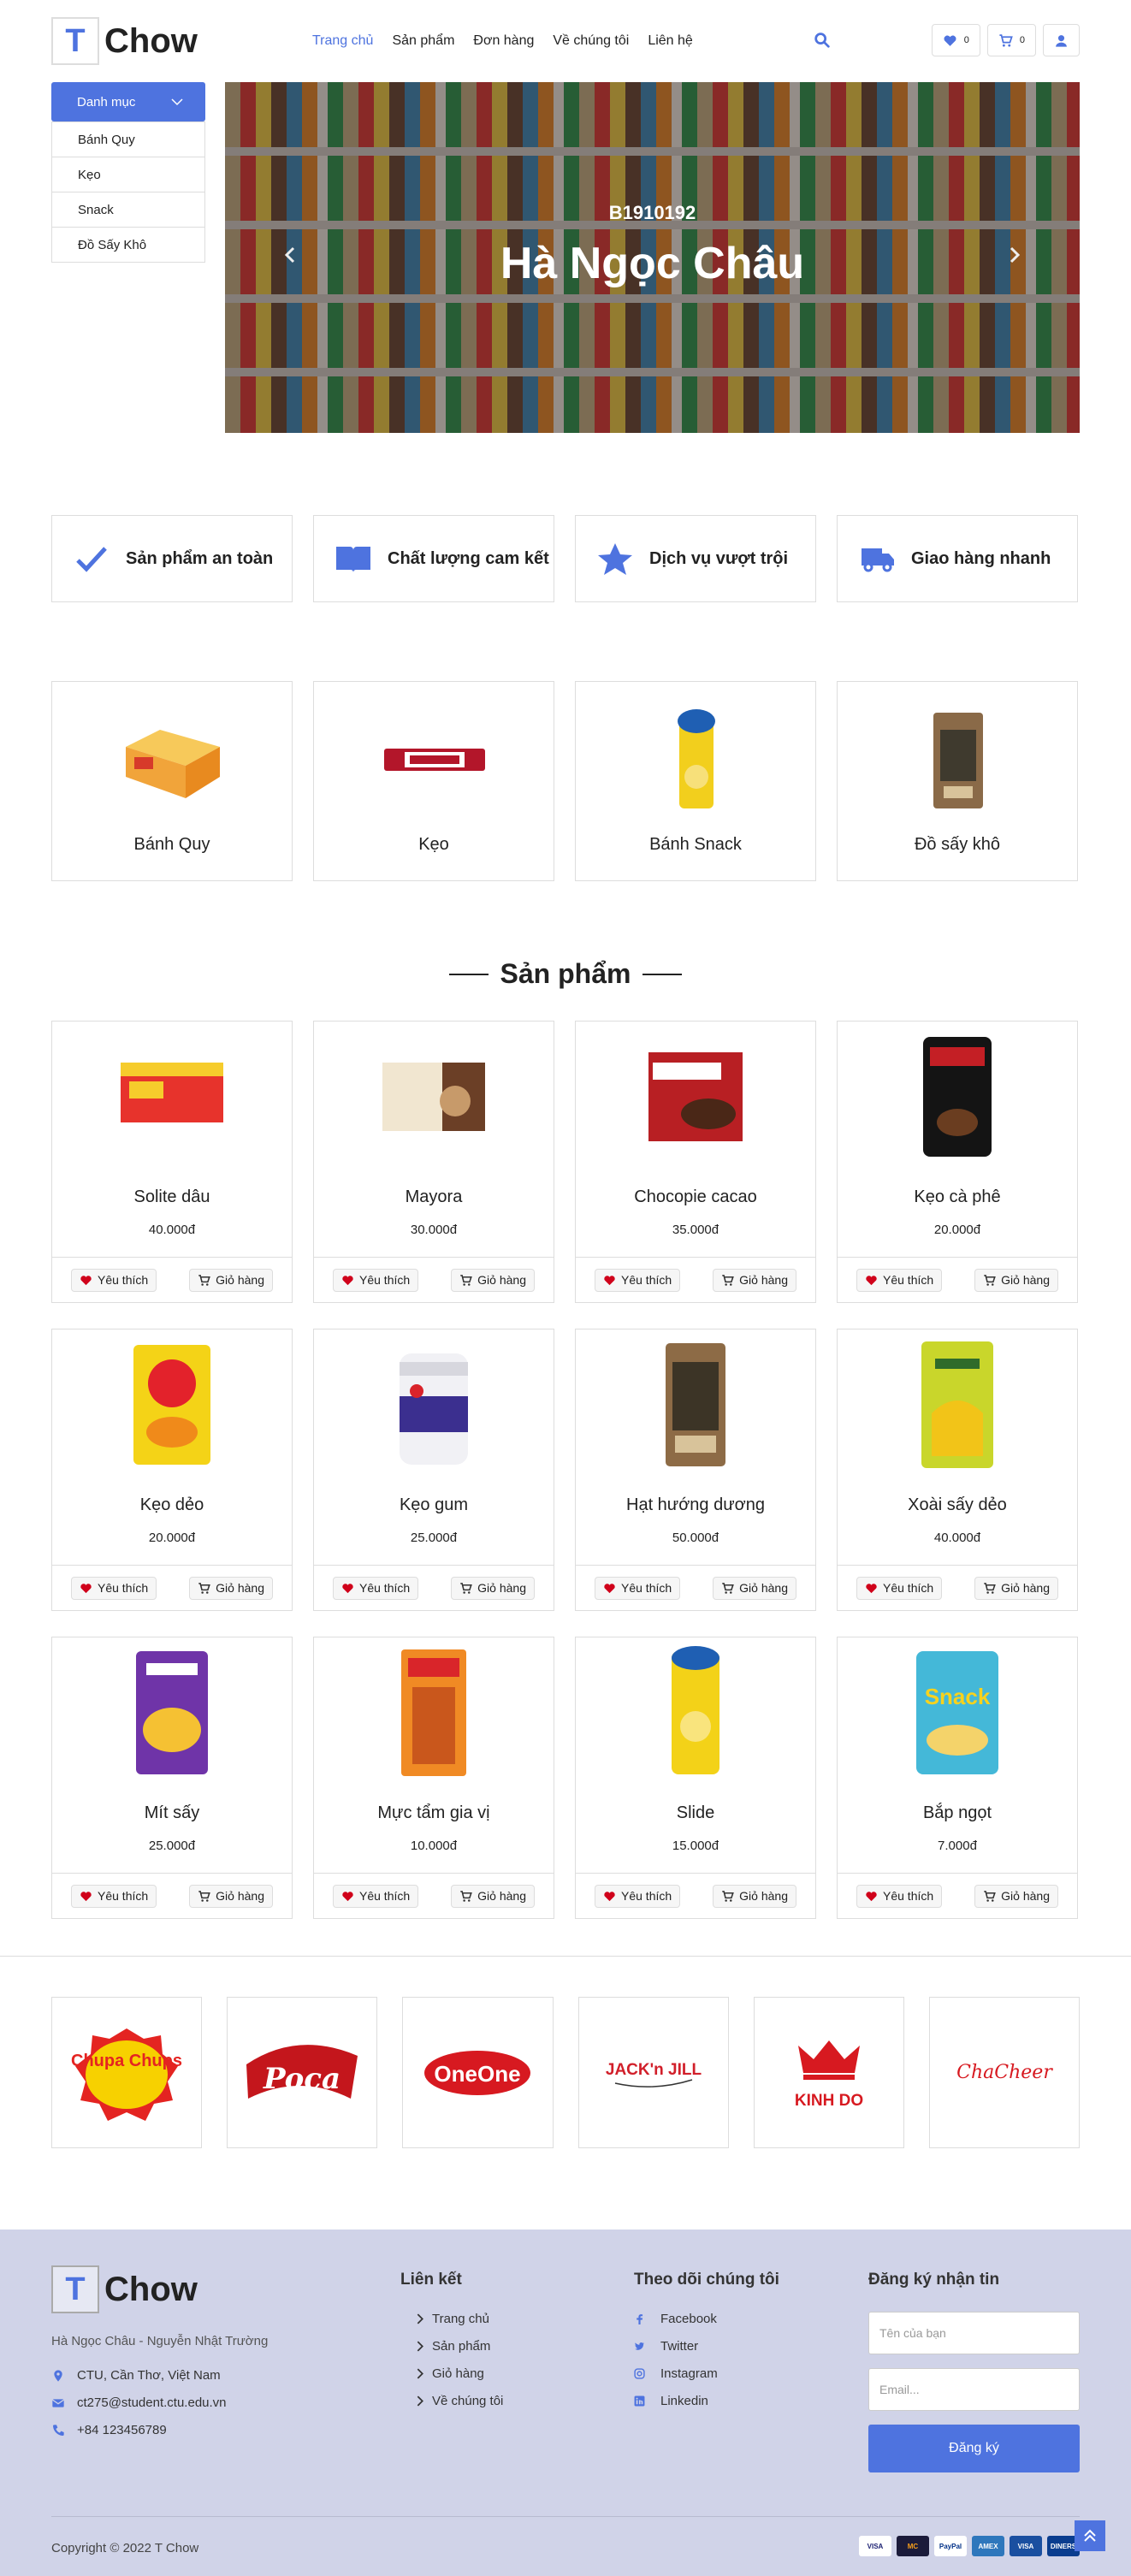  What do you see at coordinates (666, 2346) in the screenshot?
I see `social-twitter: Twitter` at bounding box center [666, 2346].